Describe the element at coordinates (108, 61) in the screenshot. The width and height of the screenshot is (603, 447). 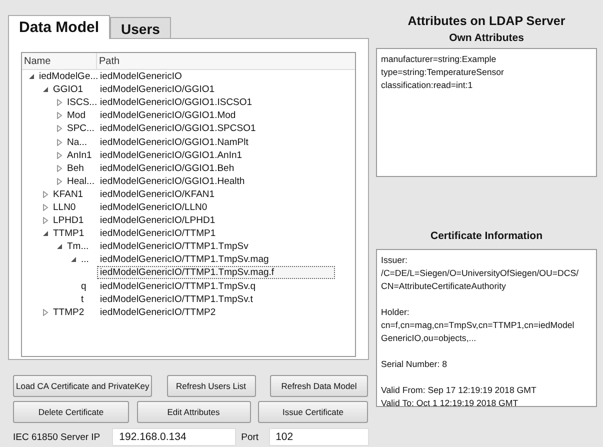
I see `column-header: Path` at that location.